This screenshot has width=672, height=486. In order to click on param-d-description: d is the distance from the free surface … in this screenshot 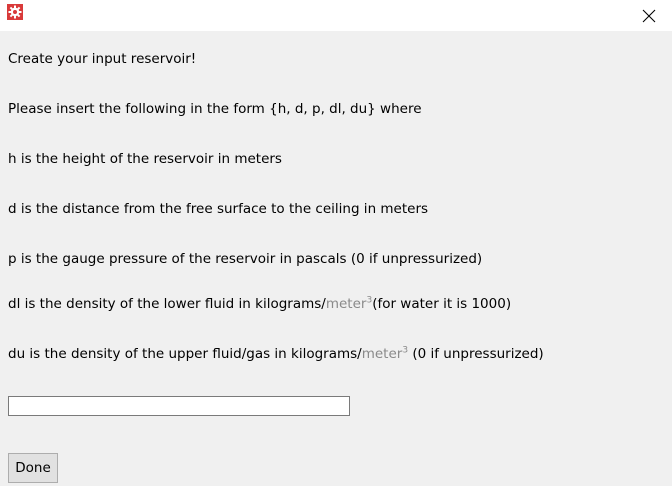, I will do `click(218, 209)`.